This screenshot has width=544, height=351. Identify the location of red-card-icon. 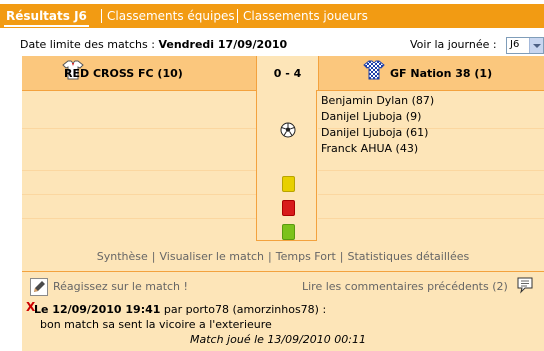
(288, 208).